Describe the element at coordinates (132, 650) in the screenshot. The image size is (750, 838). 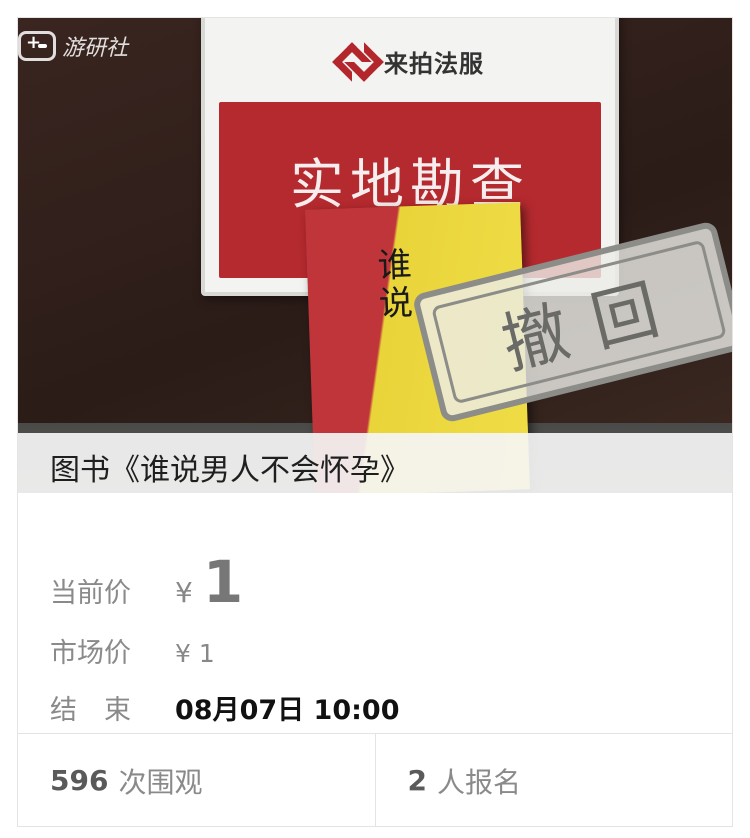
I see `market-price-row: 市场价 ¥ 1` at that location.